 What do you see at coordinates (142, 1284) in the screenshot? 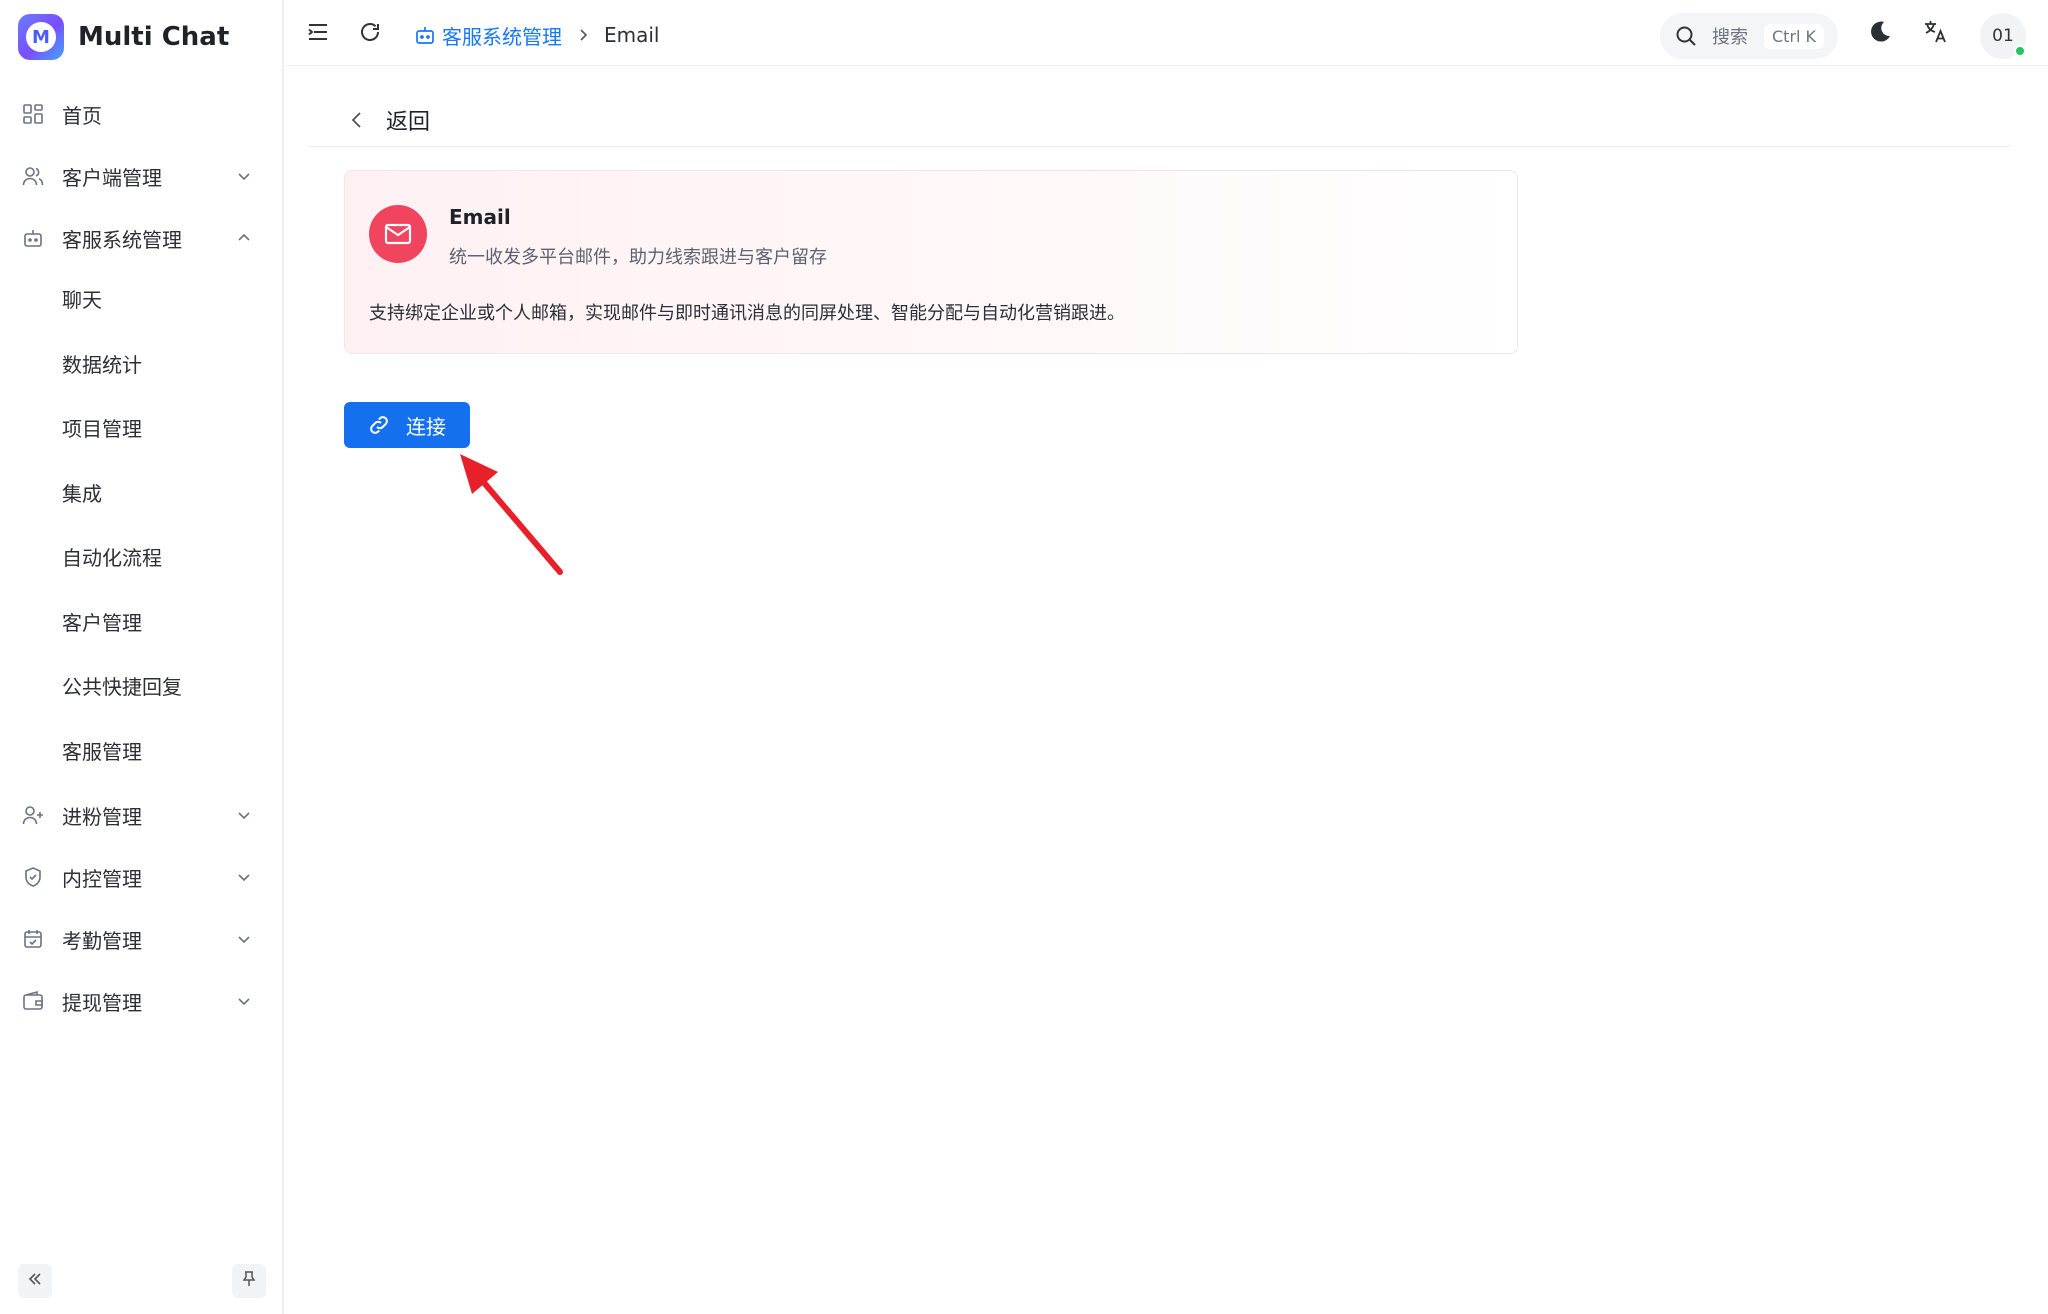
I see `sidebar-footer` at bounding box center [142, 1284].